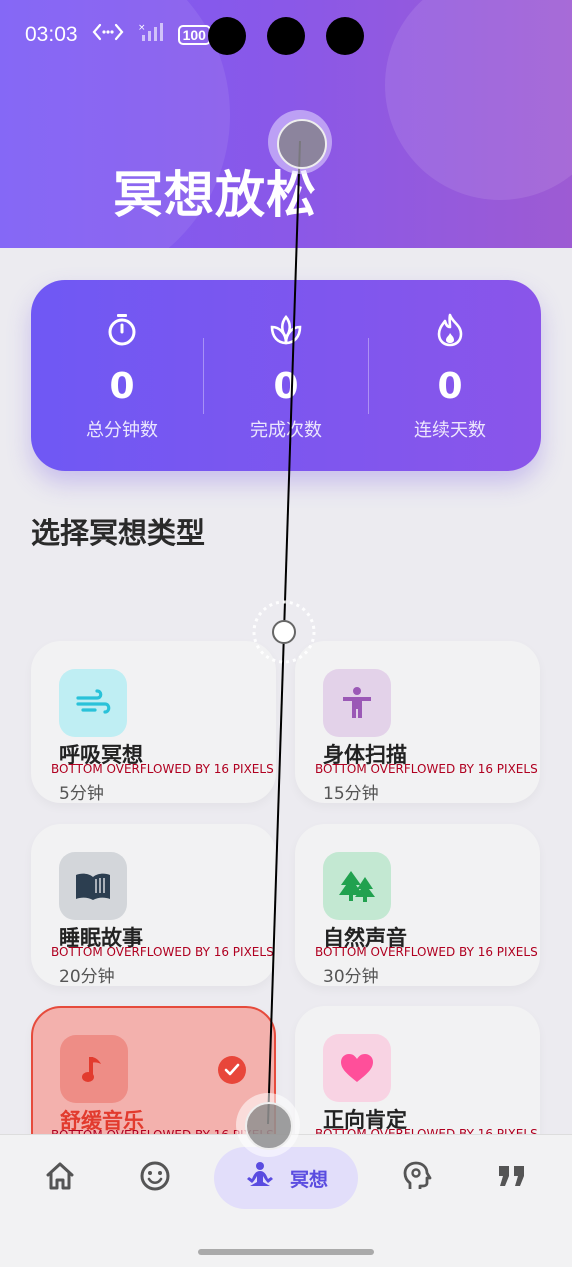 The image size is (572, 1267). What do you see at coordinates (284, 632) in the screenshot?
I see `gesture-trace` at bounding box center [284, 632].